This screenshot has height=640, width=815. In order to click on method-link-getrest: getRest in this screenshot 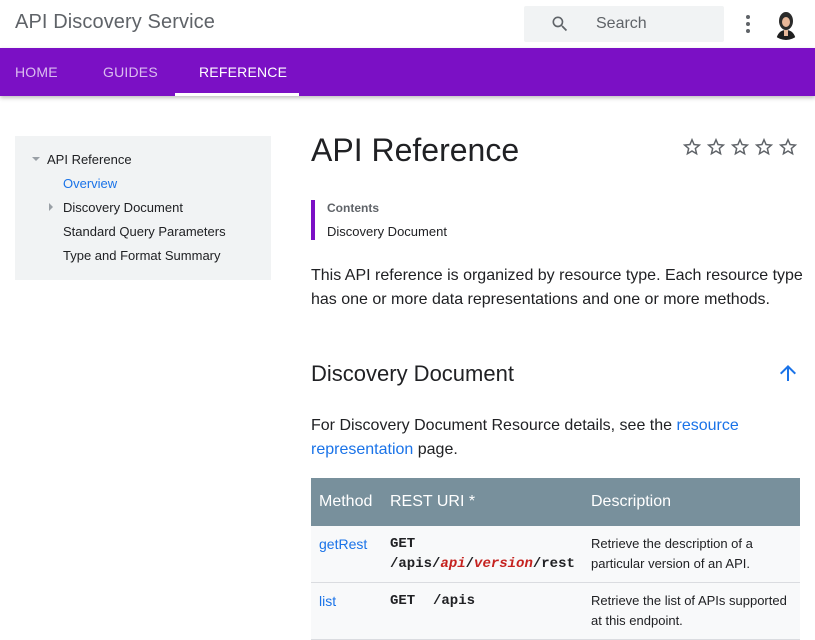, I will do `click(343, 544)`.